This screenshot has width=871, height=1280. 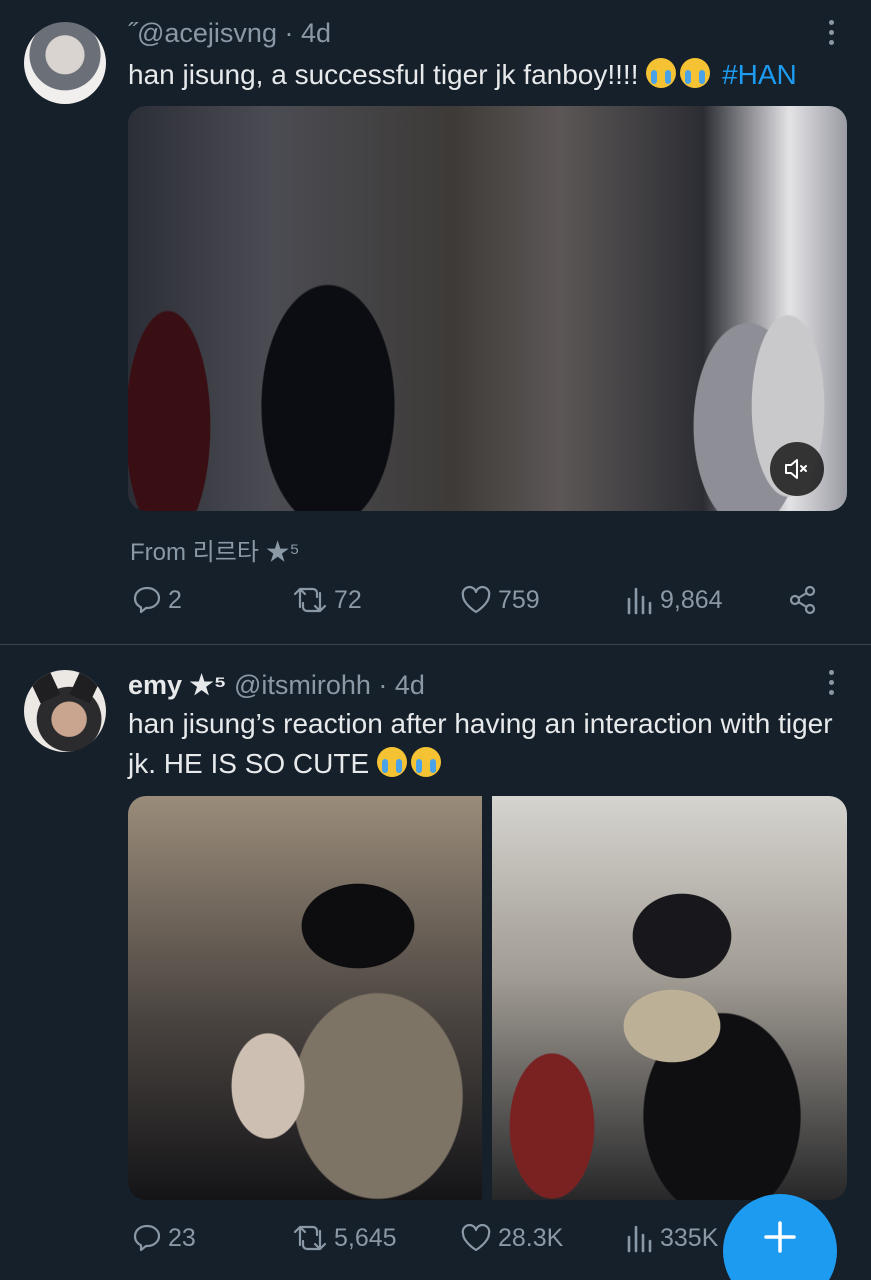 What do you see at coordinates (689, 1237) in the screenshot?
I see `views-count: 335K` at bounding box center [689, 1237].